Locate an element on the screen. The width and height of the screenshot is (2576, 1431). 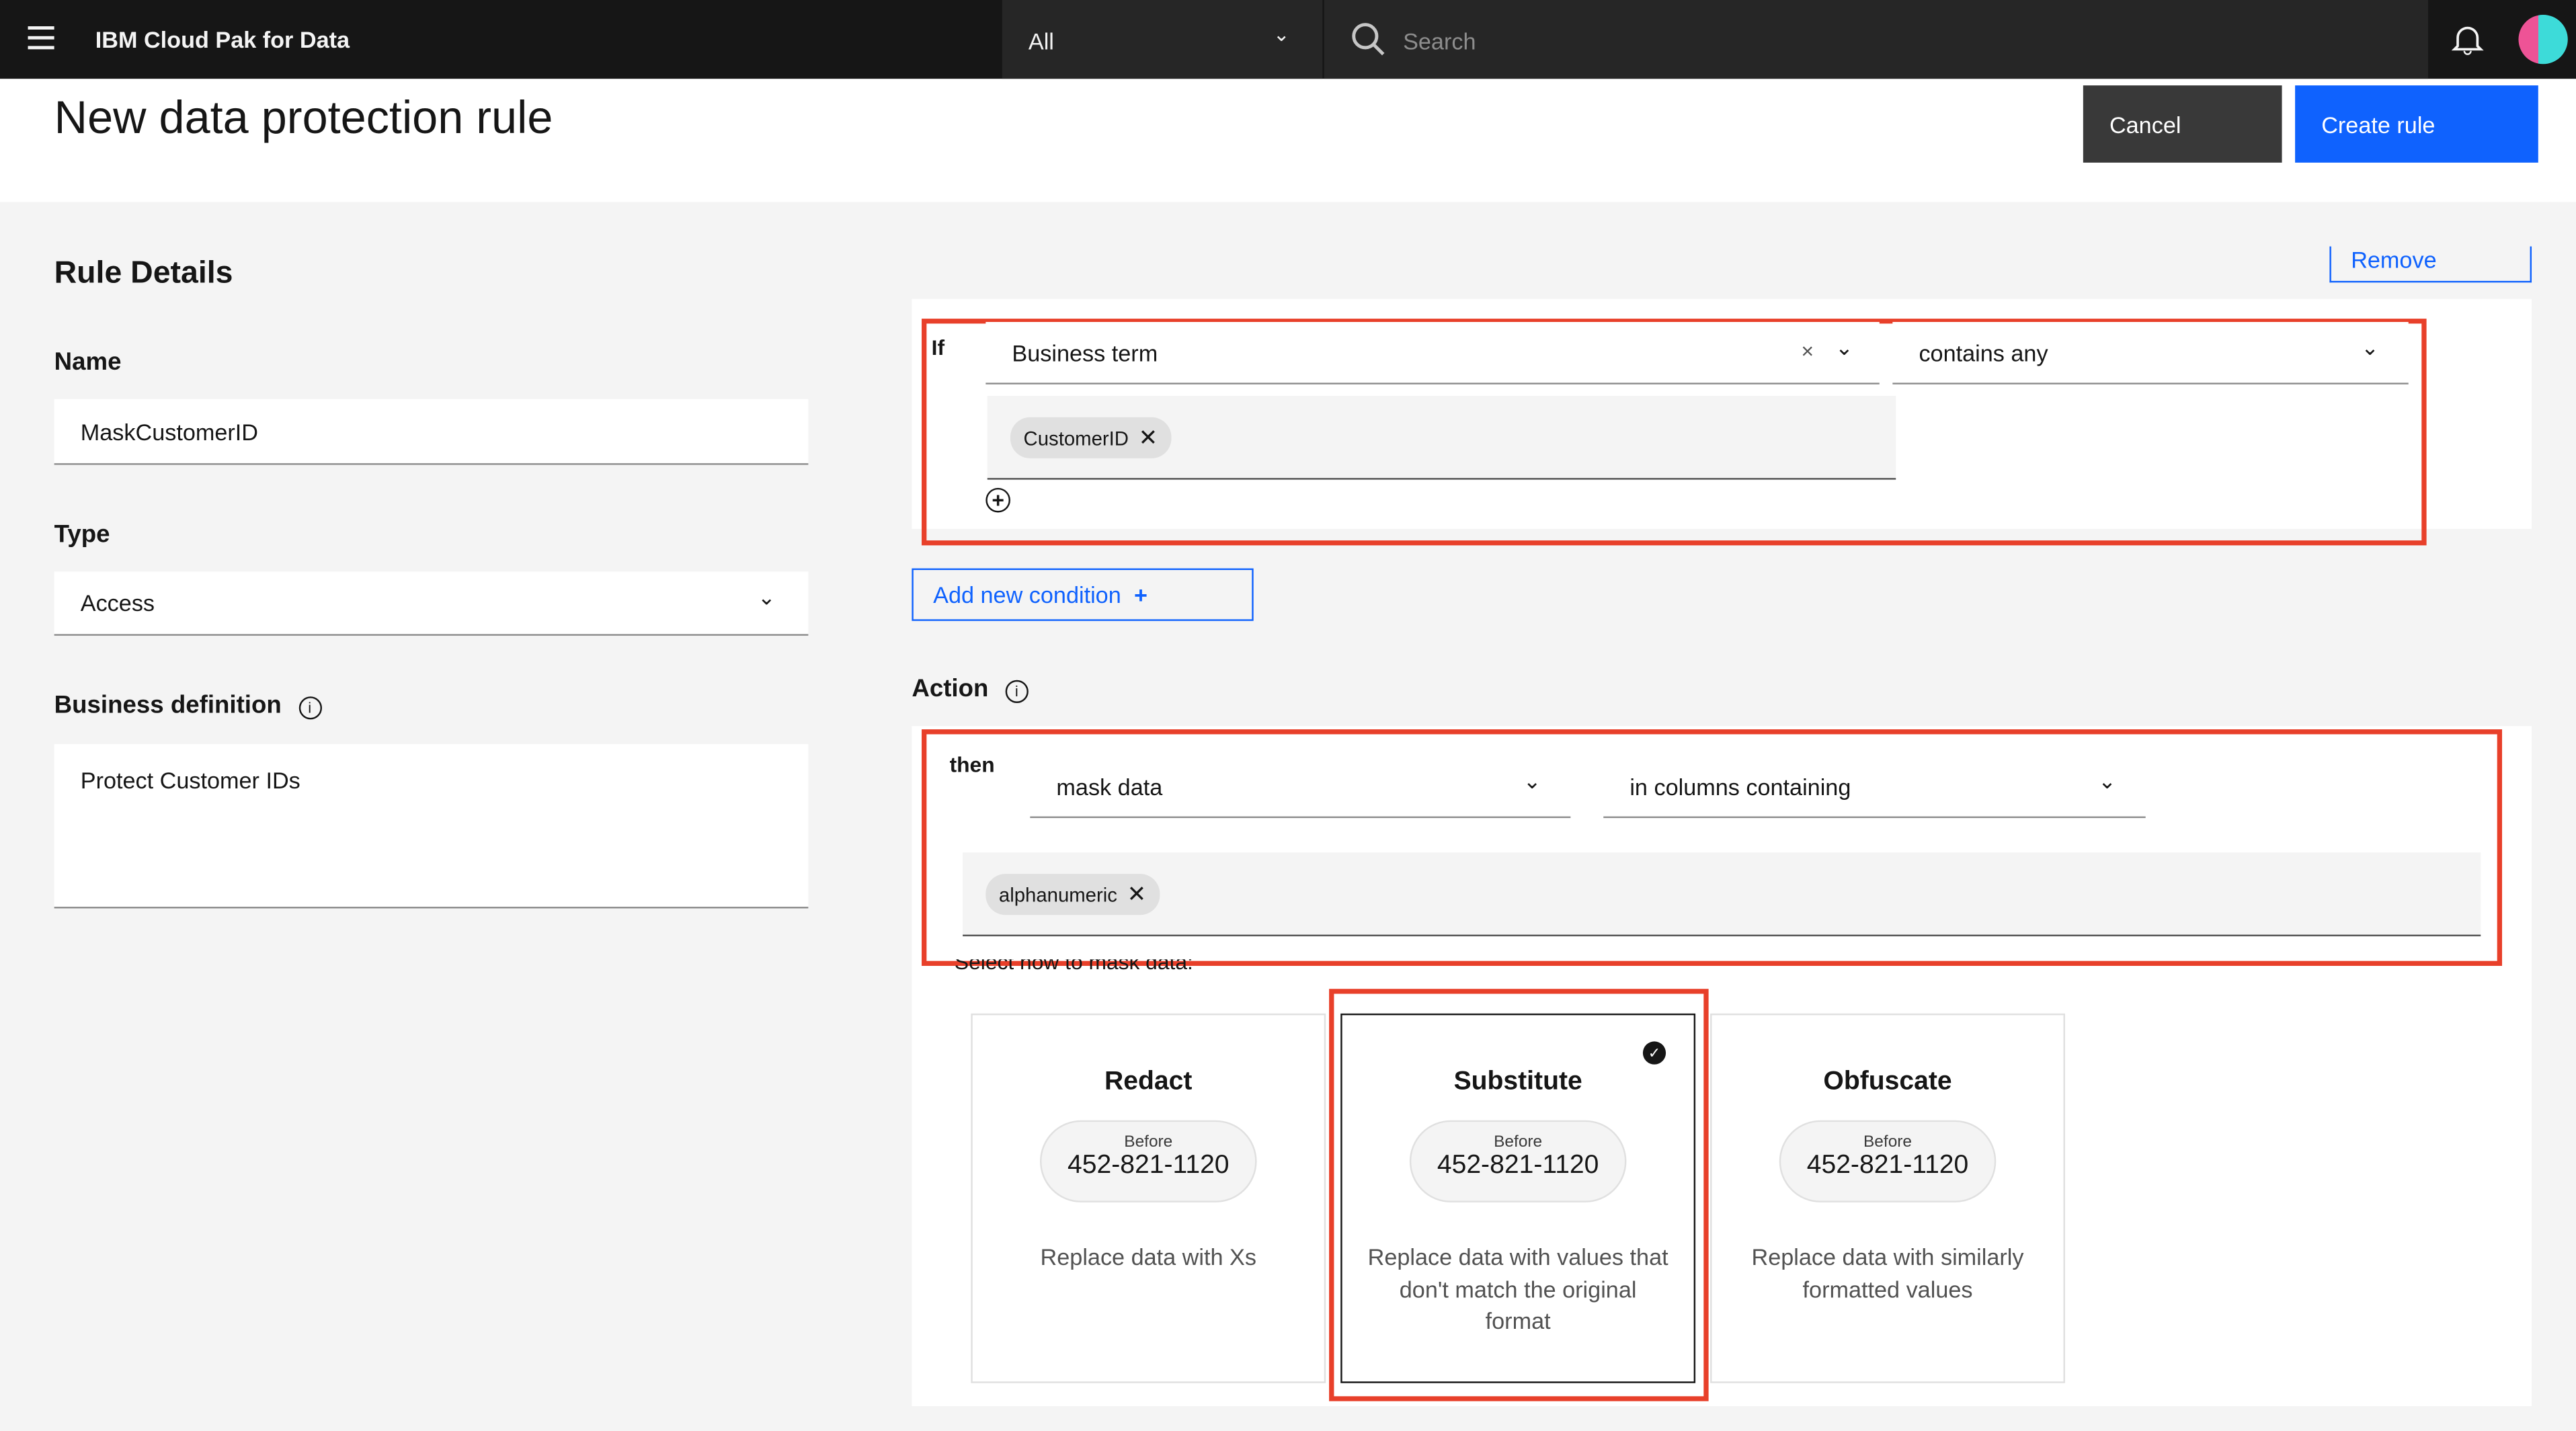
option-title: Obfuscate is located at coordinates (1887, 1081).